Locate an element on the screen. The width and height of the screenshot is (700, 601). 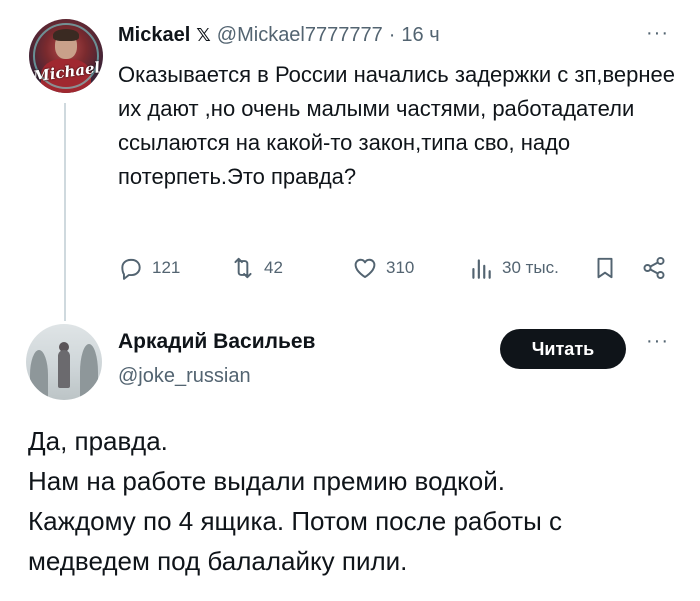
reply-author-name: Аркадий Васильев is located at coordinates (216, 342).